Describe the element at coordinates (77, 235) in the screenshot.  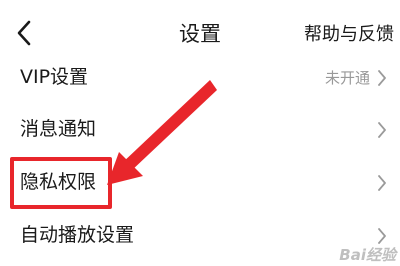
I see `settings-row-label: 自动播放设置` at that location.